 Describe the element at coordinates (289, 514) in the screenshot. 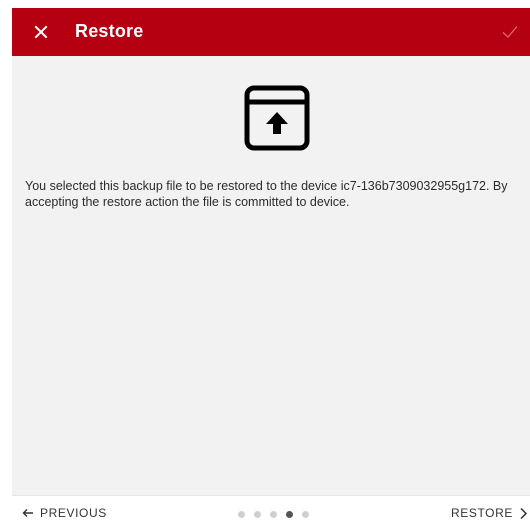

I see `step-dot-active` at that location.